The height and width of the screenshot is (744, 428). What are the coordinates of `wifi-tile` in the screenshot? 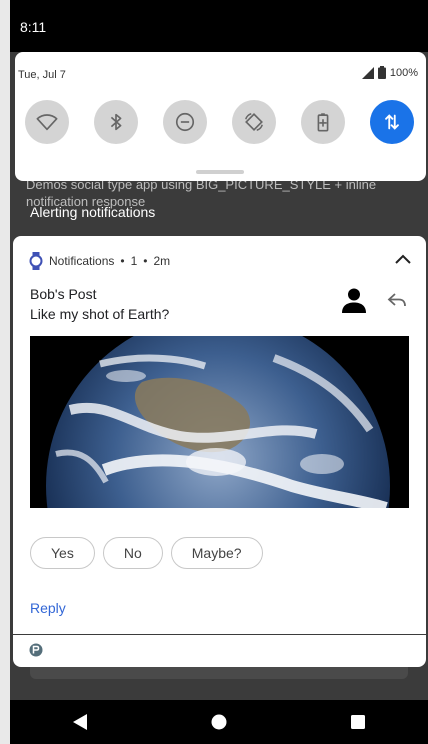 It's located at (47, 122).